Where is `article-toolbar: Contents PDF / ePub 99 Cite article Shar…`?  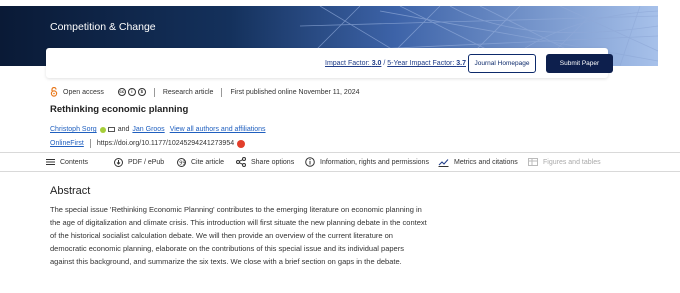
article-toolbar: Contents PDF / ePub 99 Cite article Shar… is located at coordinates (340, 162).